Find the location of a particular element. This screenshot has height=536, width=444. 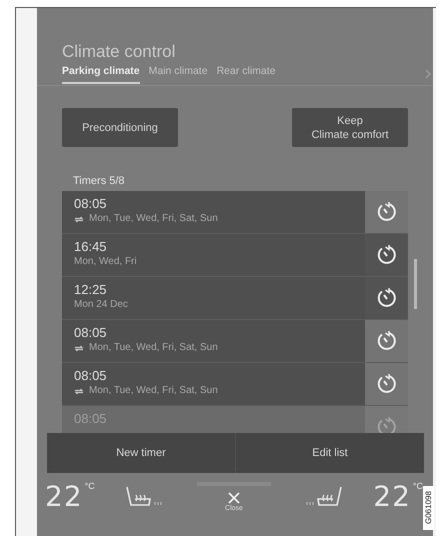

timer-row: 16:45 Mon, Wed, Fri is located at coordinates (235, 255).